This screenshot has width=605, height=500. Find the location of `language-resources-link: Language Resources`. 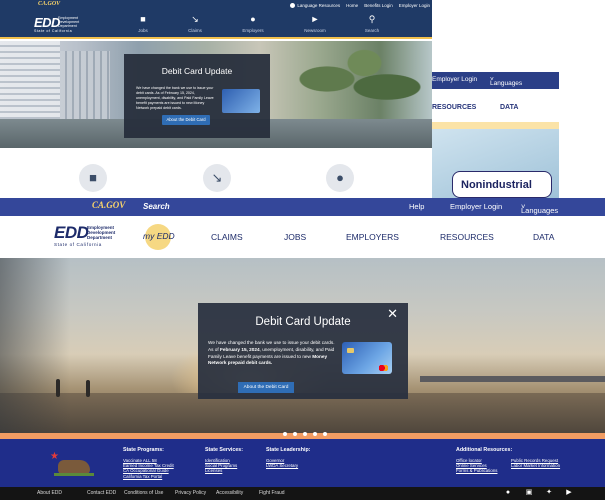

language-resources-link: Language Resources is located at coordinates (315, 5).